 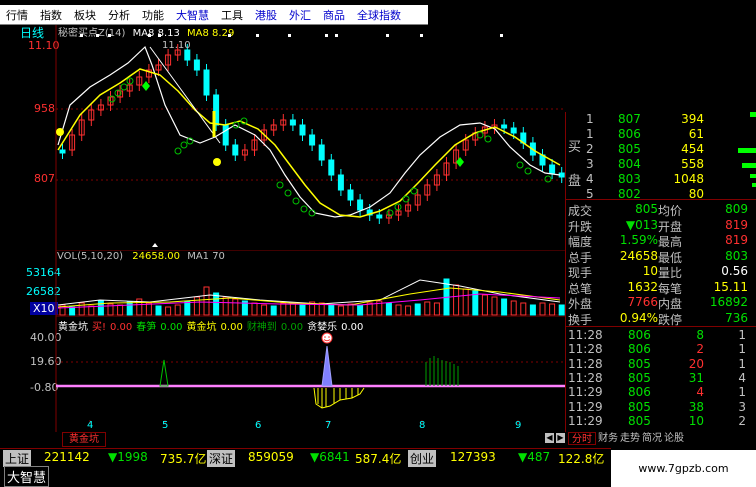 I want to click on order-book-row: 3 804 558, so click(x=661, y=165).